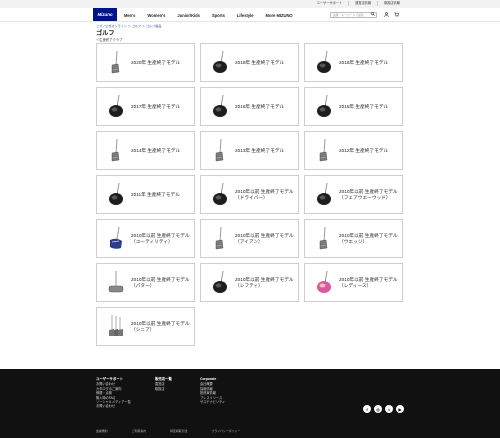 The height and width of the screenshot is (438, 500). Describe the element at coordinates (245, 15) in the screenshot. I see `nav-lifestyle: Lifestyle` at that location.